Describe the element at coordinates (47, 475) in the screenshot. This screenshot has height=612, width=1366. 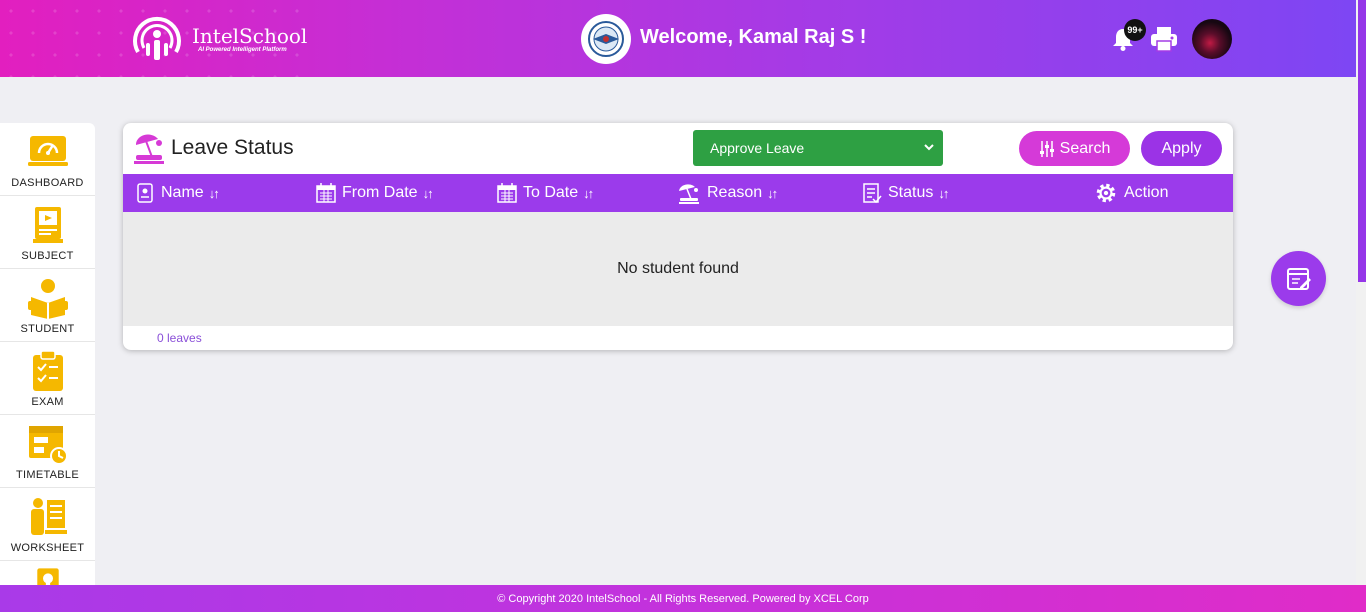
I see `sidebar-item-label: TIMETABLE` at that location.